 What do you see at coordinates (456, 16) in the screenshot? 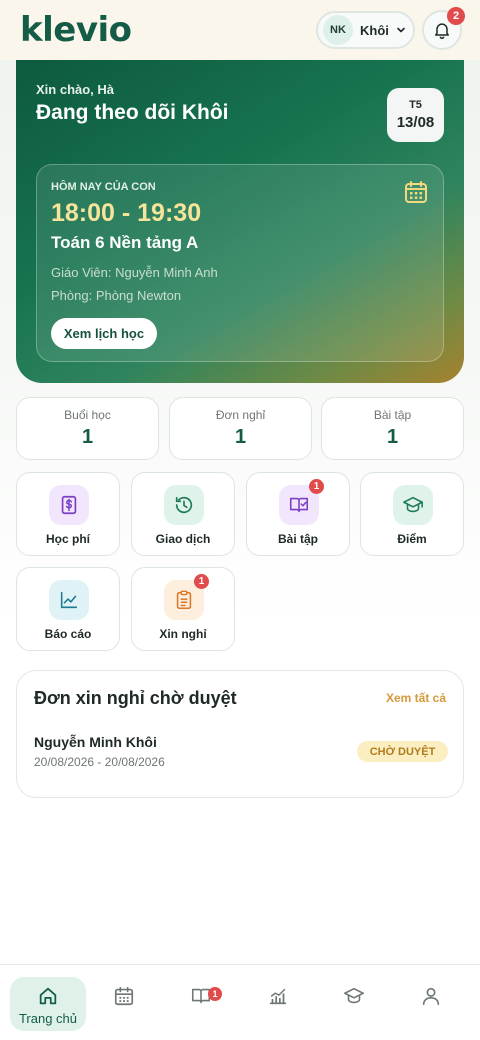
I see `notification-count-badge: 2` at bounding box center [456, 16].